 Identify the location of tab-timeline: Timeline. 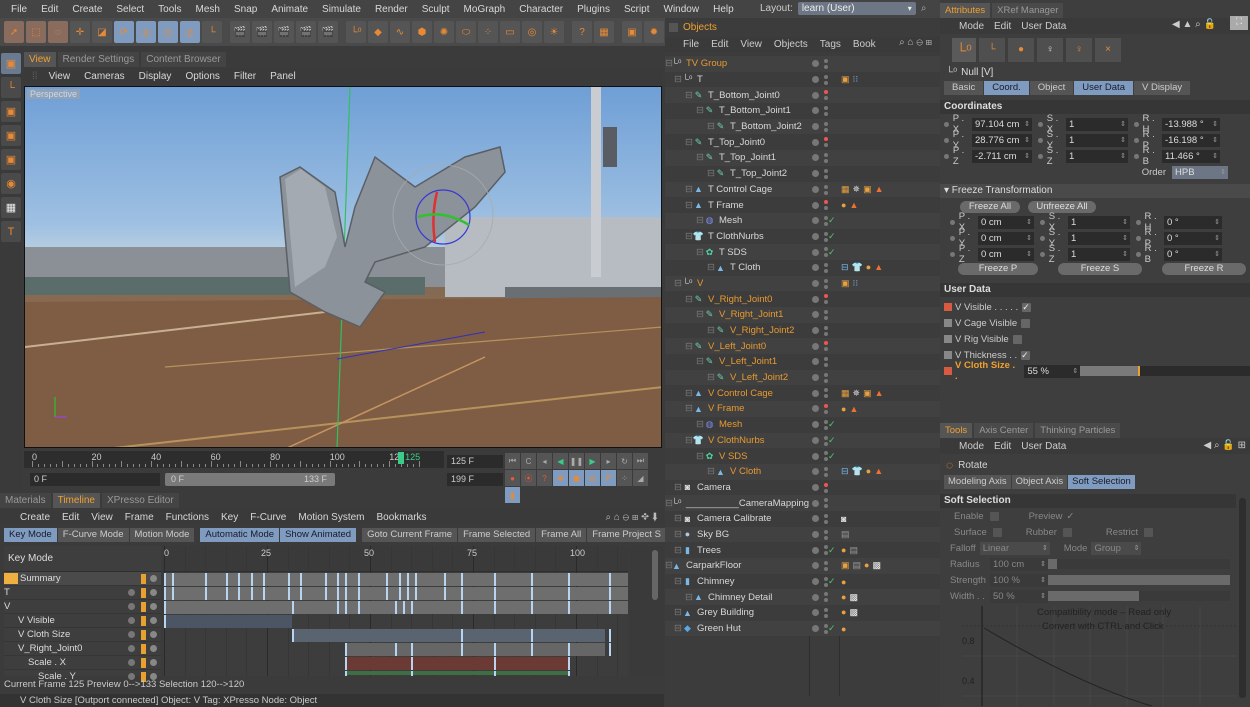
(76, 500).